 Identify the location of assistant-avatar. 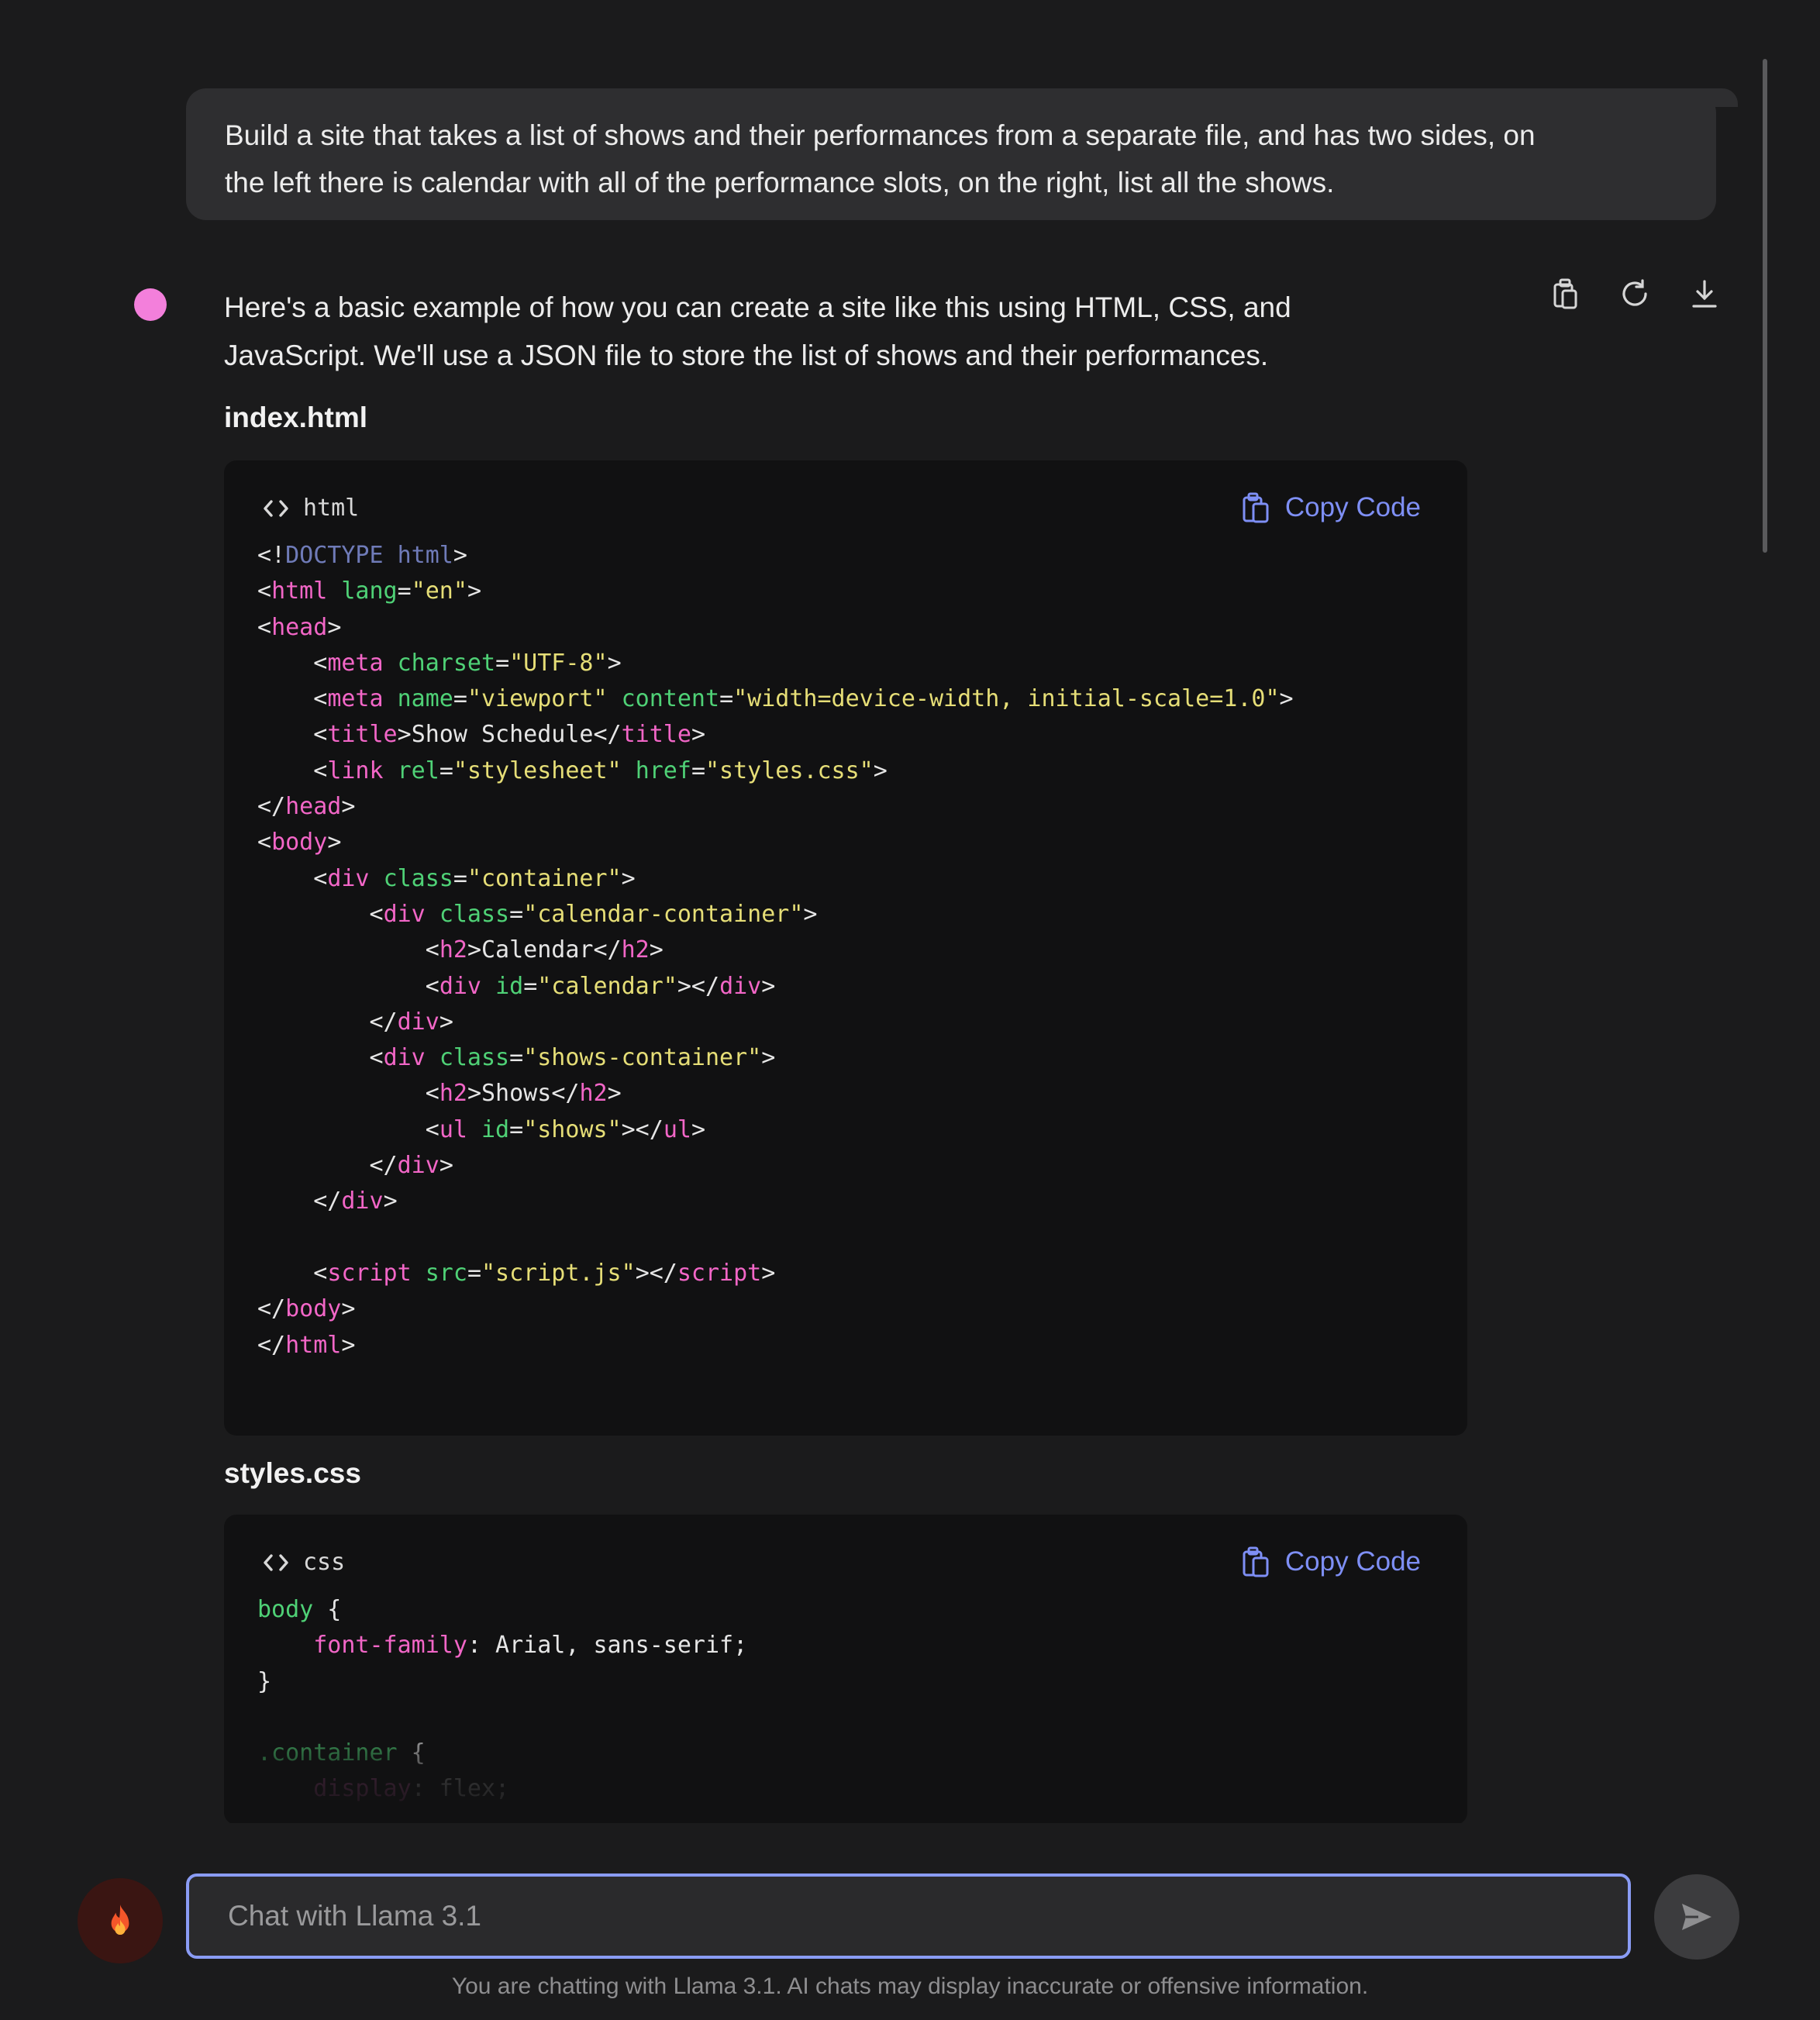
(151, 304).